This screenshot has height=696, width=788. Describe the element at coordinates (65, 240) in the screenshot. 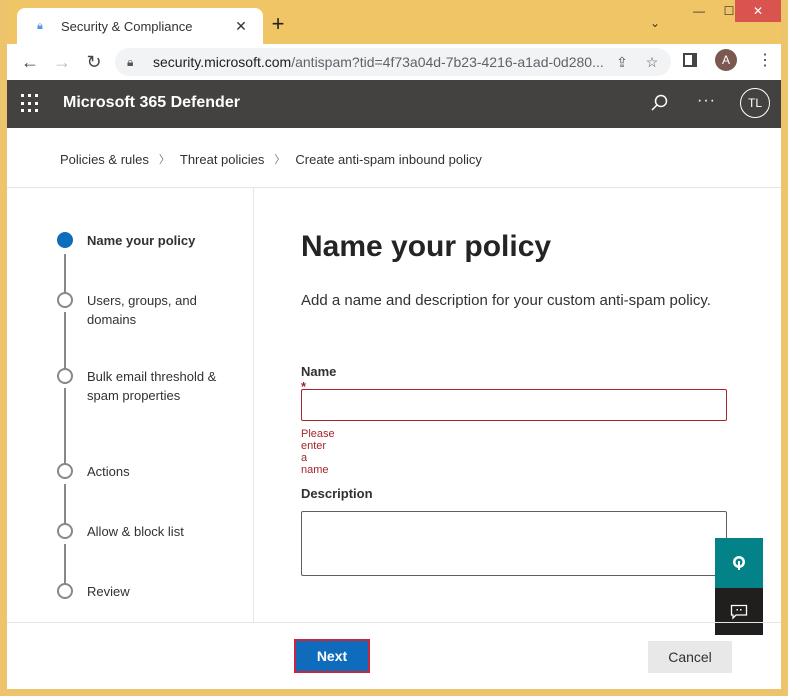

I see `step-current-icon` at that location.